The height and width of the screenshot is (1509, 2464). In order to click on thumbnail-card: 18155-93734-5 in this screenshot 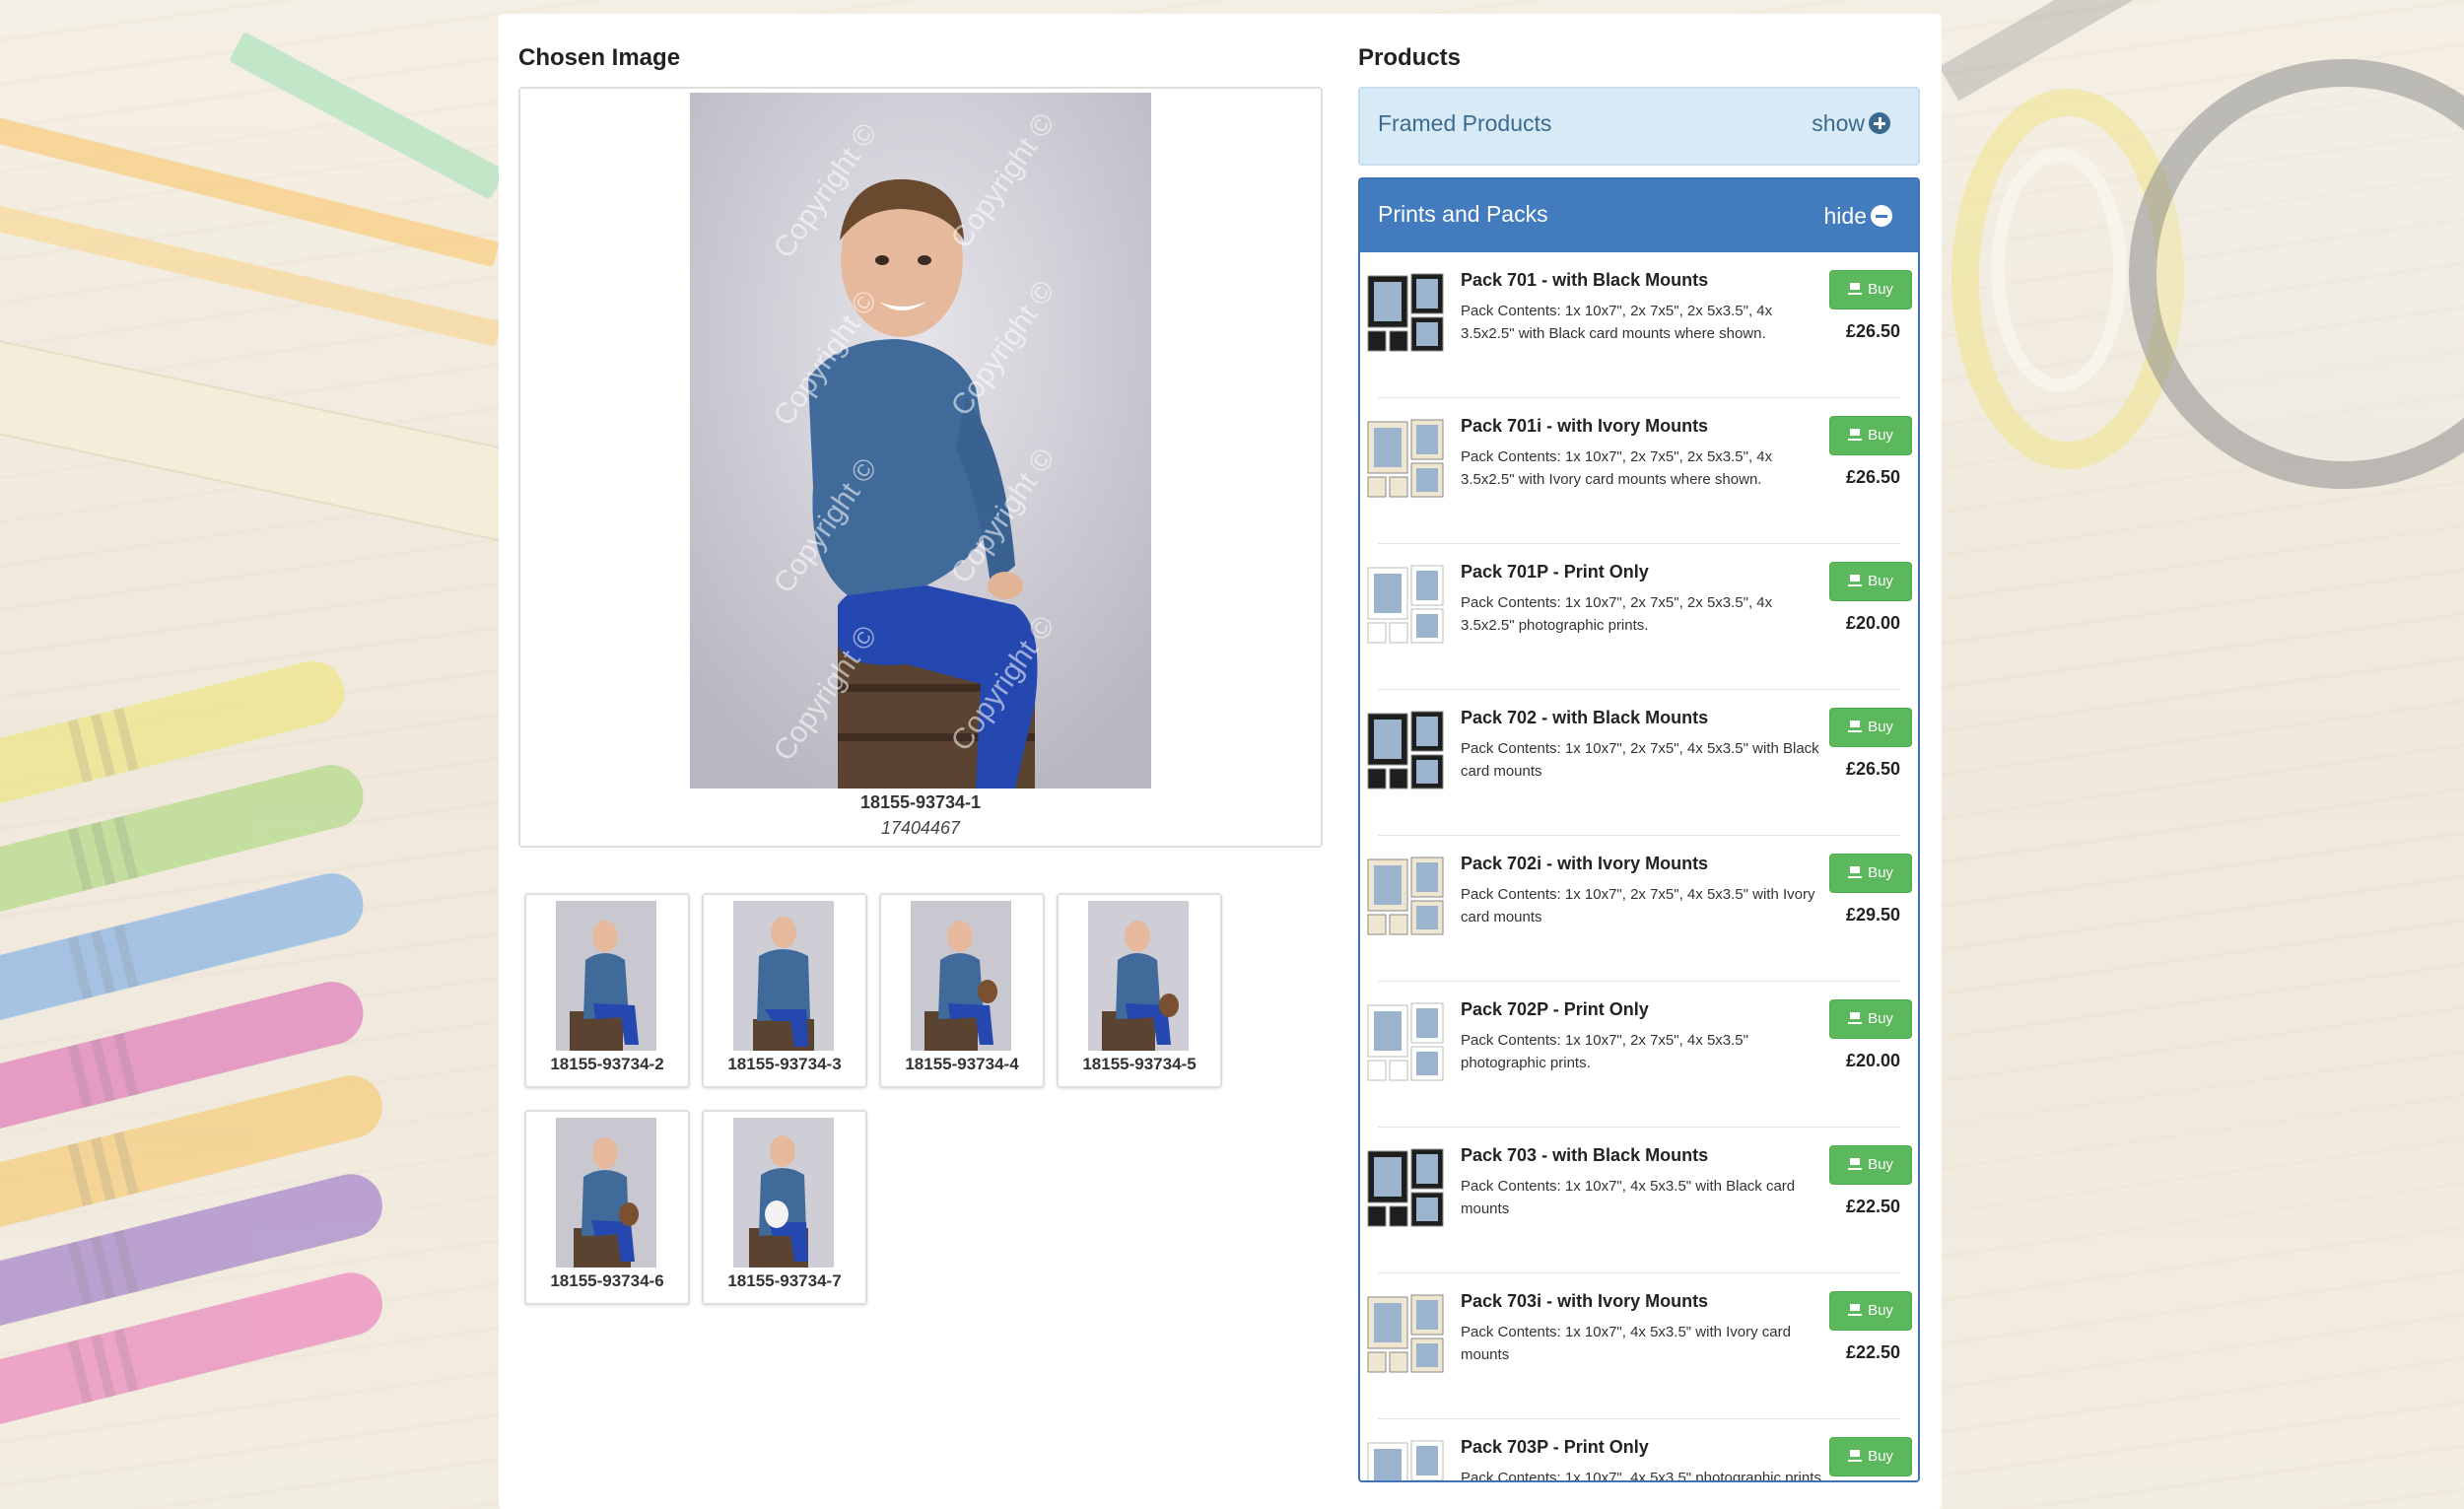, I will do `click(1139, 990)`.